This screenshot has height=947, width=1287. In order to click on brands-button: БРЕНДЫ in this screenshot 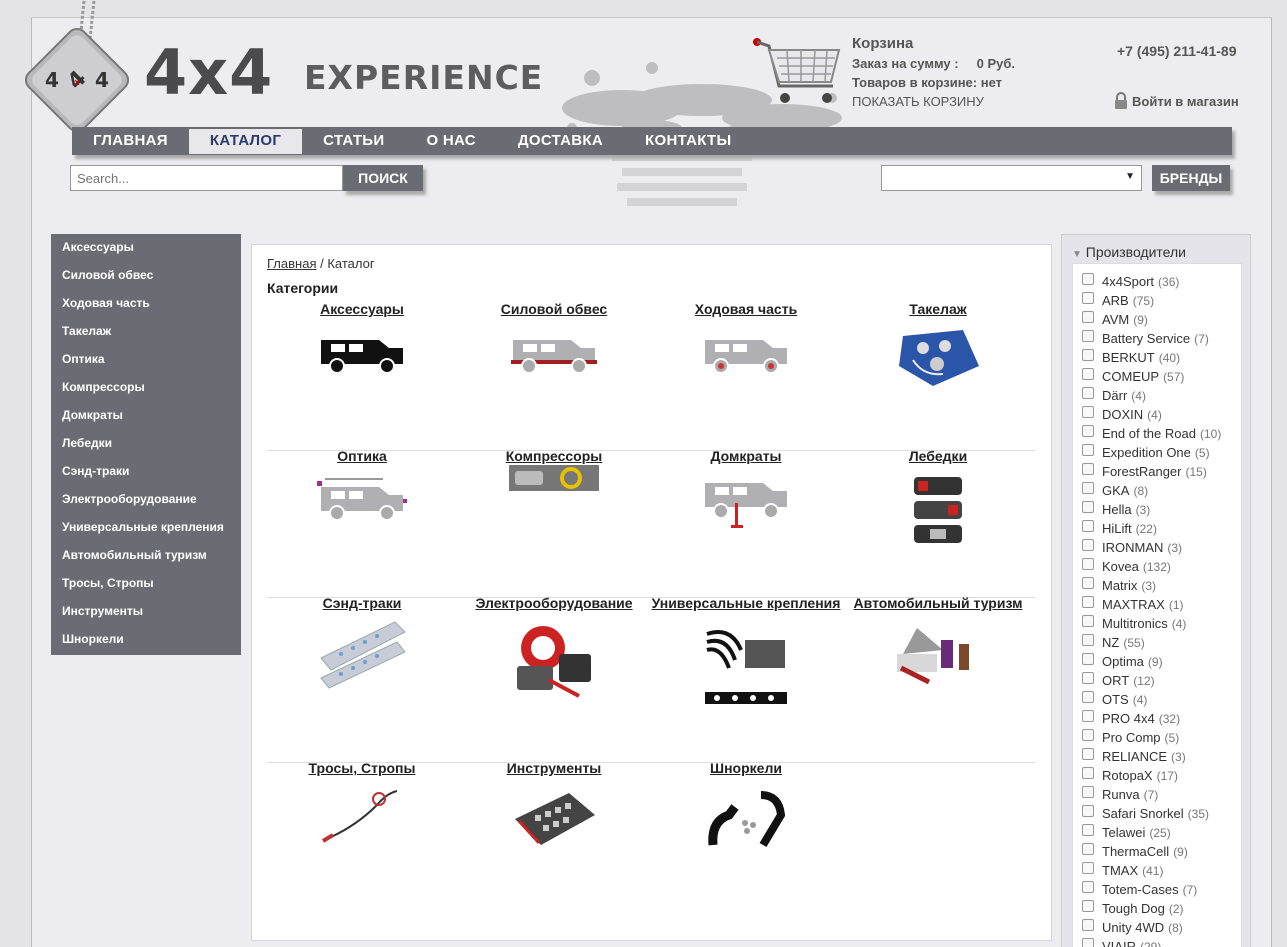, I will do `click(1191, 178)`.